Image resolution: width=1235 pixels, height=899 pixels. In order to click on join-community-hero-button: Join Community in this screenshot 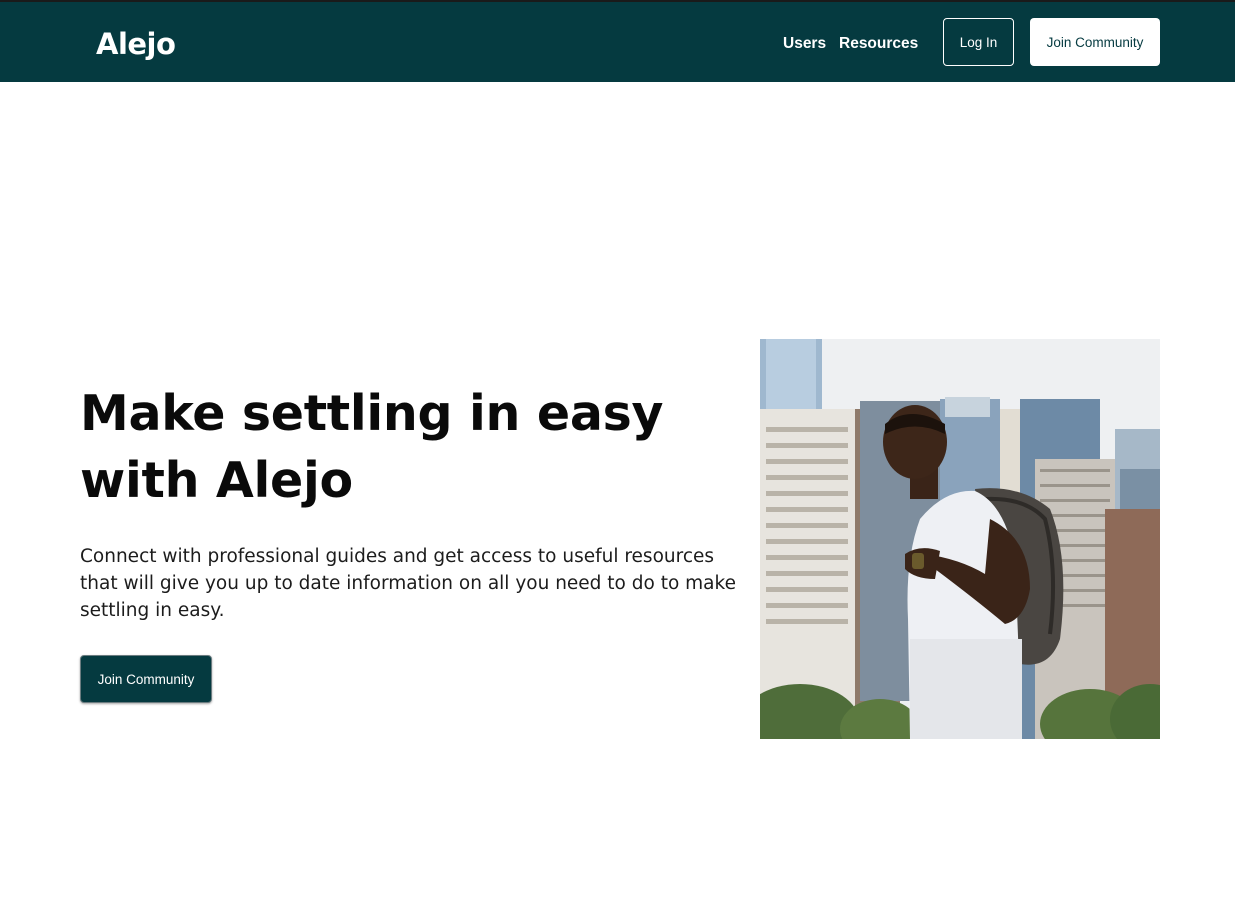, I will do `click(146, 679)`.